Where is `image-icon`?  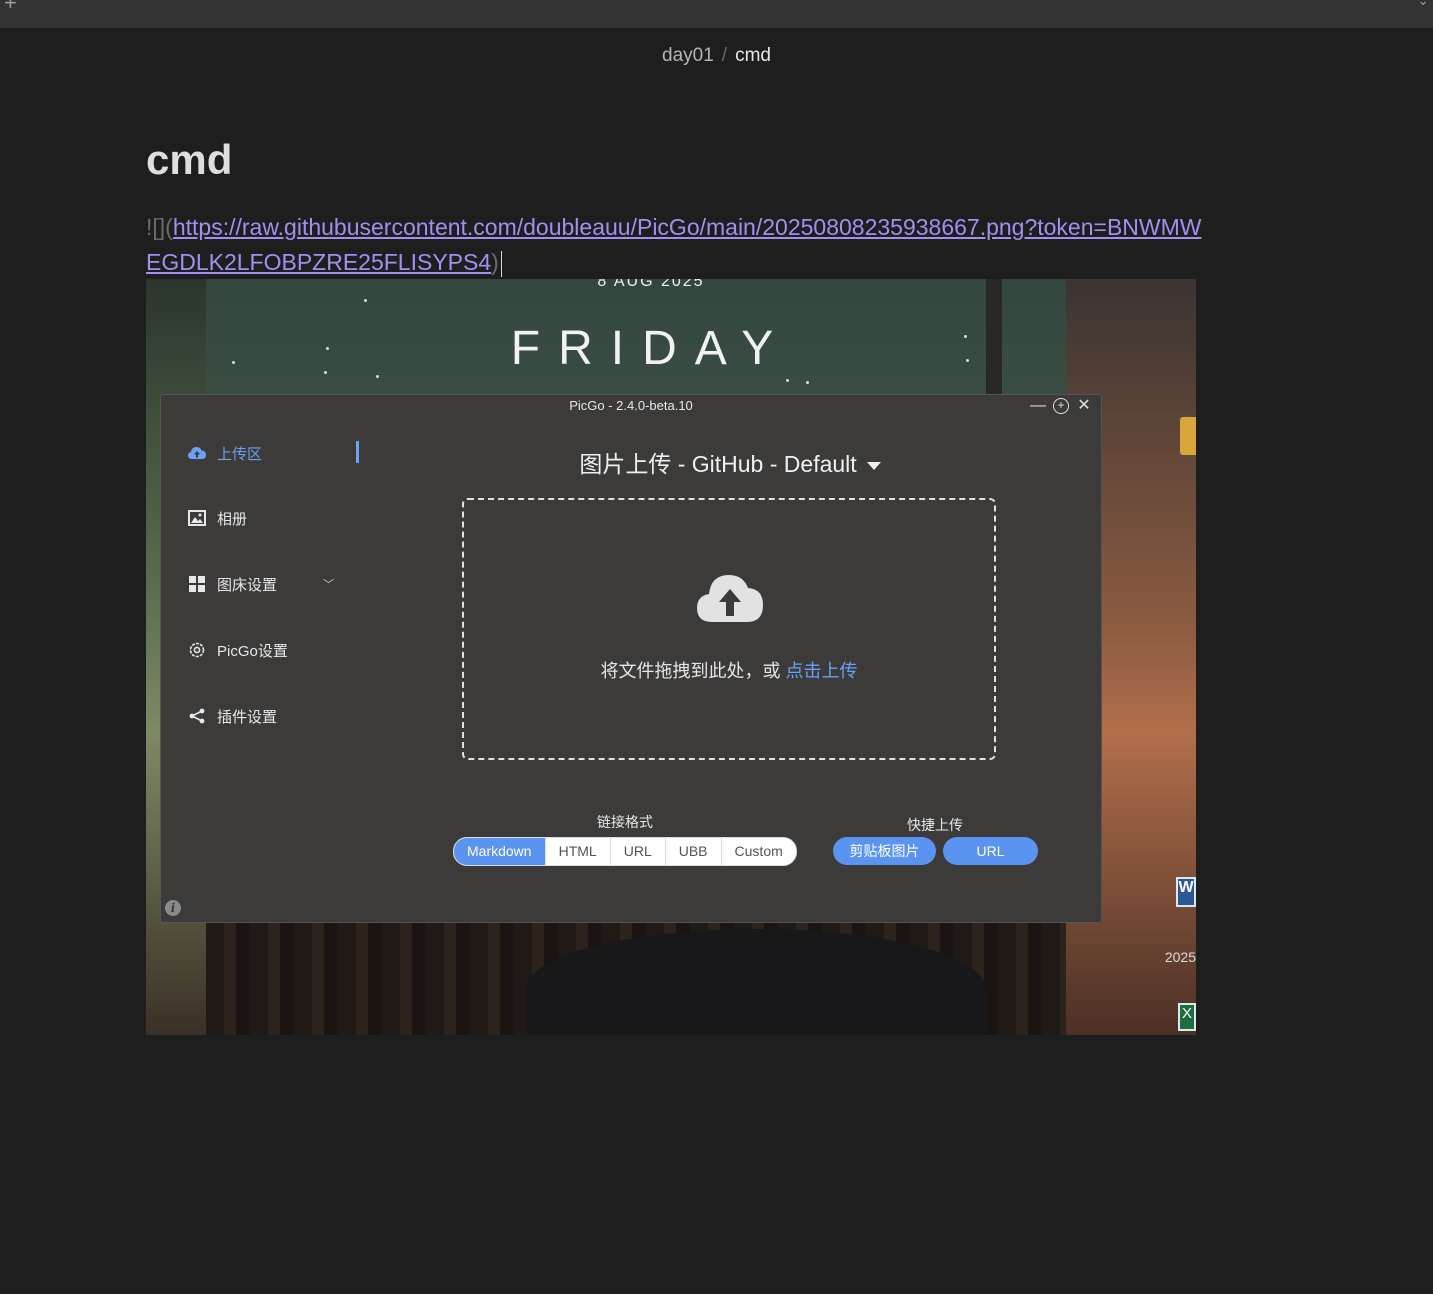
image-icon is located at coordinates (197, 518).